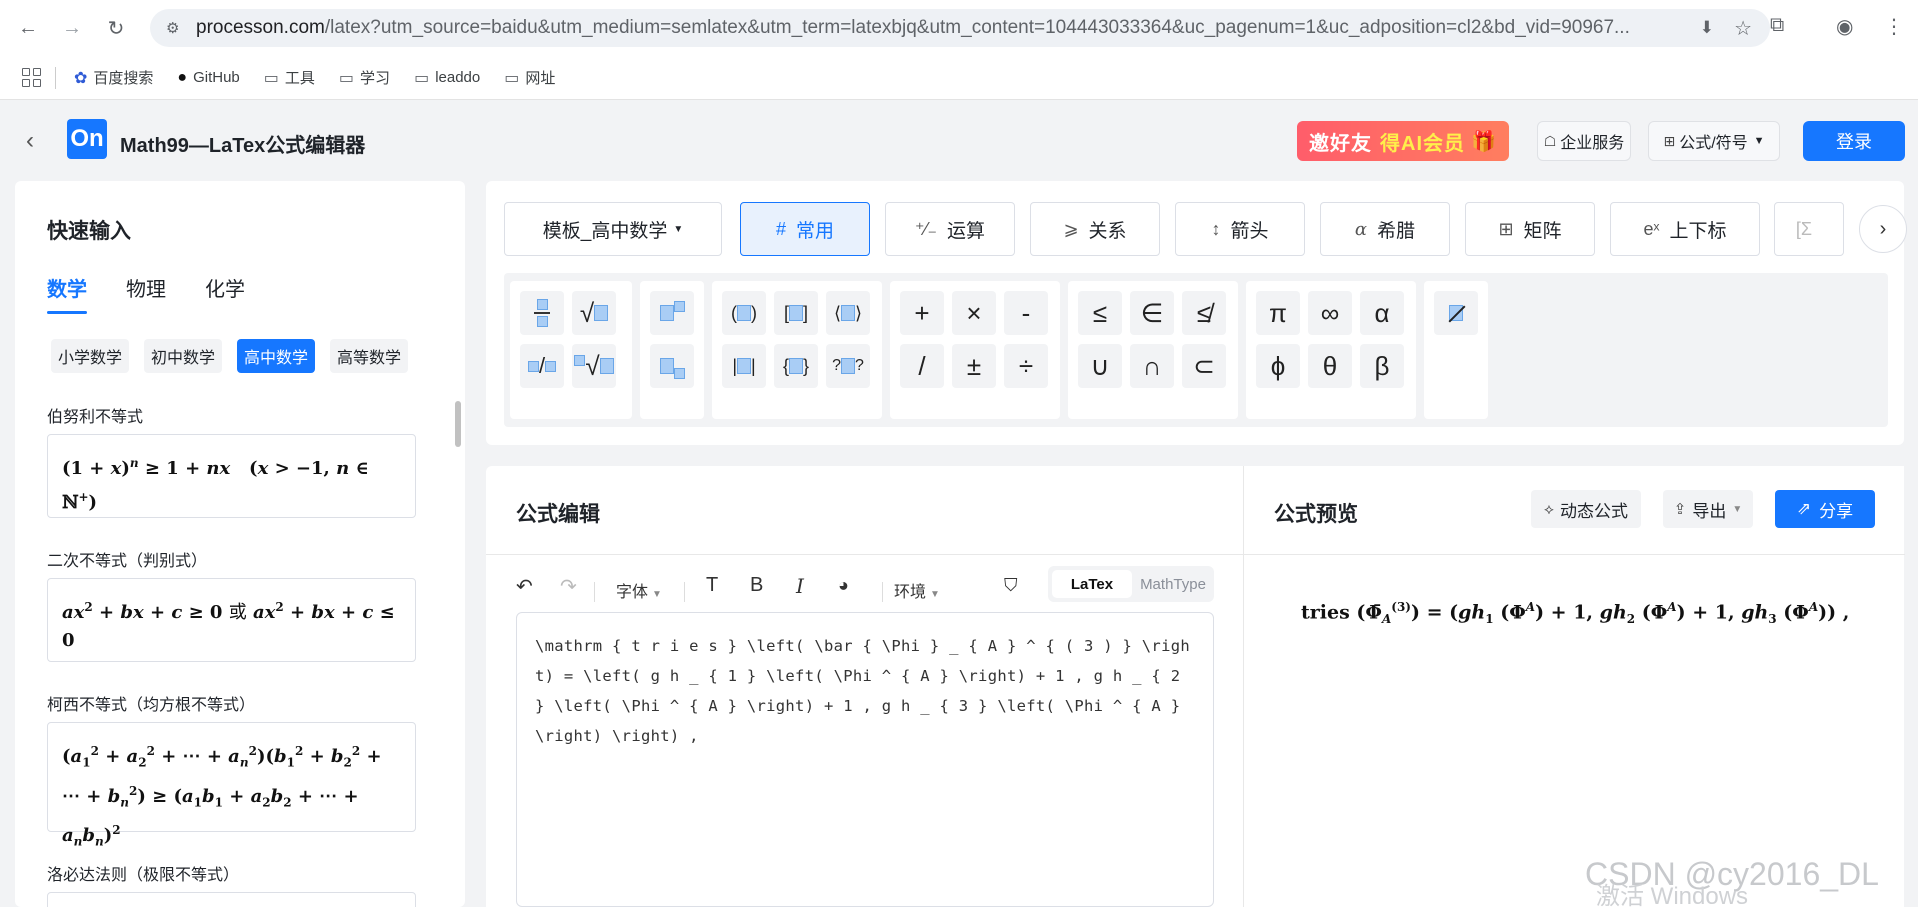  What do you see at coordinates (950, 229) in the screenshot?
I see `tab-operations: ⁺⁄₋ 运算` at bounding box center [950, 229].